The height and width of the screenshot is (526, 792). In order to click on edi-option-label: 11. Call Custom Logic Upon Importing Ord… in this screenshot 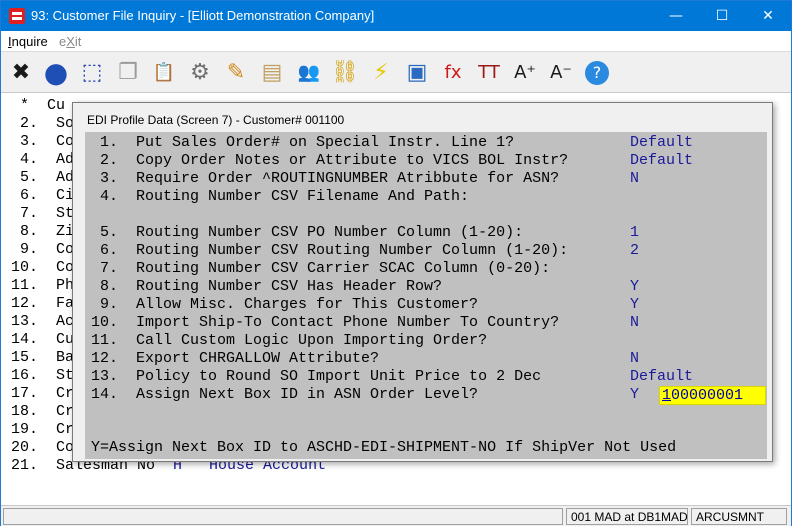, I will do `click(289, 340)`.